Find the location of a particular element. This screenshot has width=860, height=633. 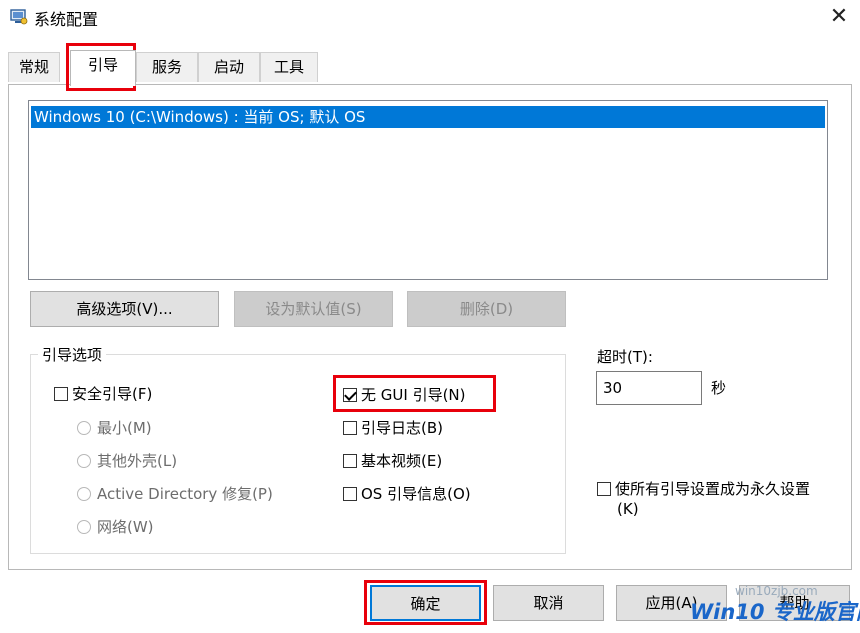

title-bar: 系统配置 ✕ is located at coordinates (430, 17).